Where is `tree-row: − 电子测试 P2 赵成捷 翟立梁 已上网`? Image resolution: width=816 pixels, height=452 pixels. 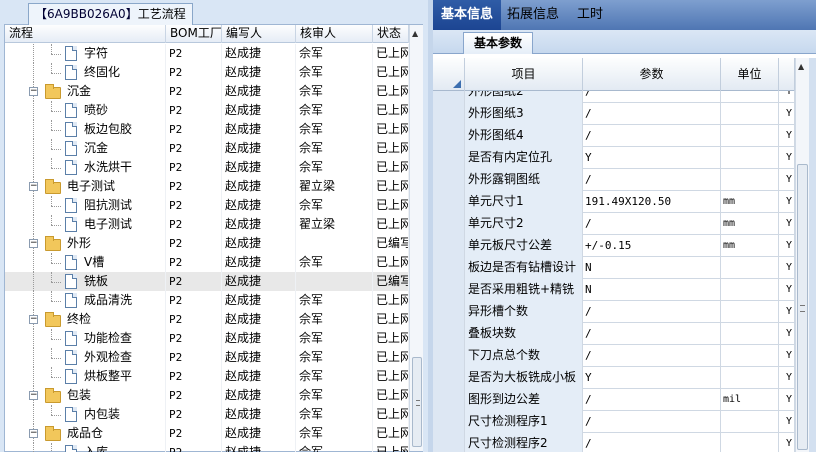
tree-row: − 电子测试 P2 赵成捷 翟立梁 已上网 is located at coordinates (207, 186).